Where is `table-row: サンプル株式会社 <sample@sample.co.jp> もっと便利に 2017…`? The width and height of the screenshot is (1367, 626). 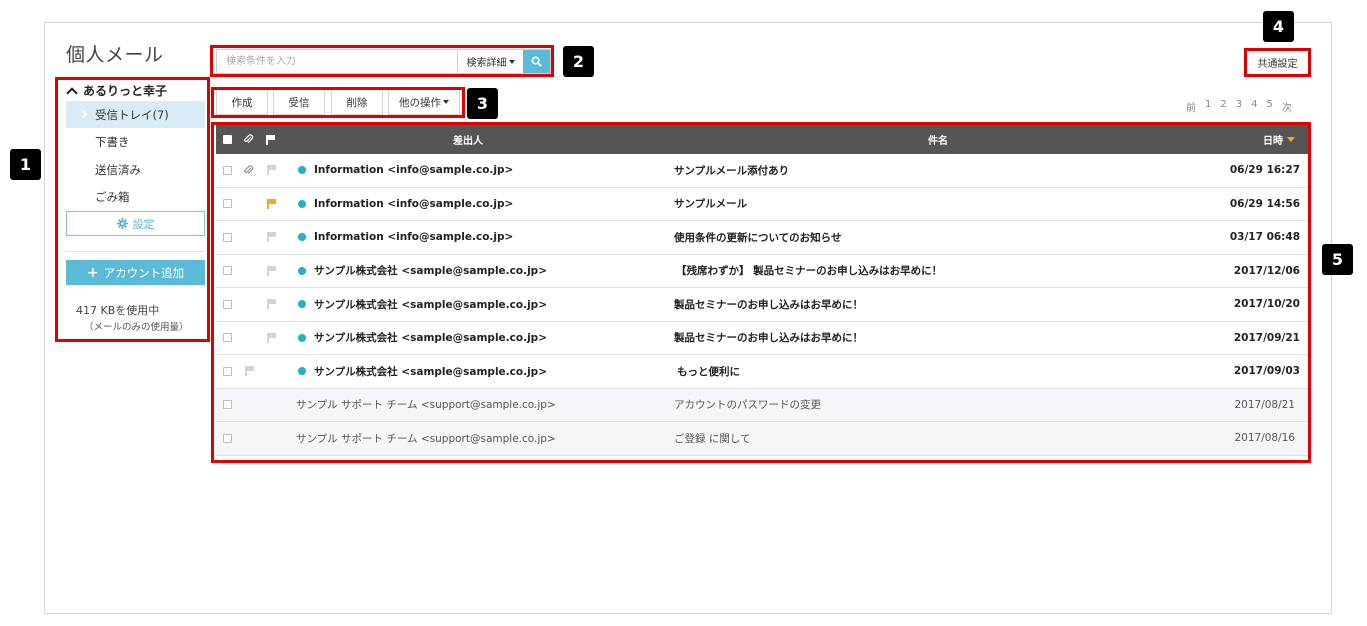 table-row: サンプル株式会社 <sample@sample.co.jp> もっと便利に 2017… is located at coordinates (762, 372).